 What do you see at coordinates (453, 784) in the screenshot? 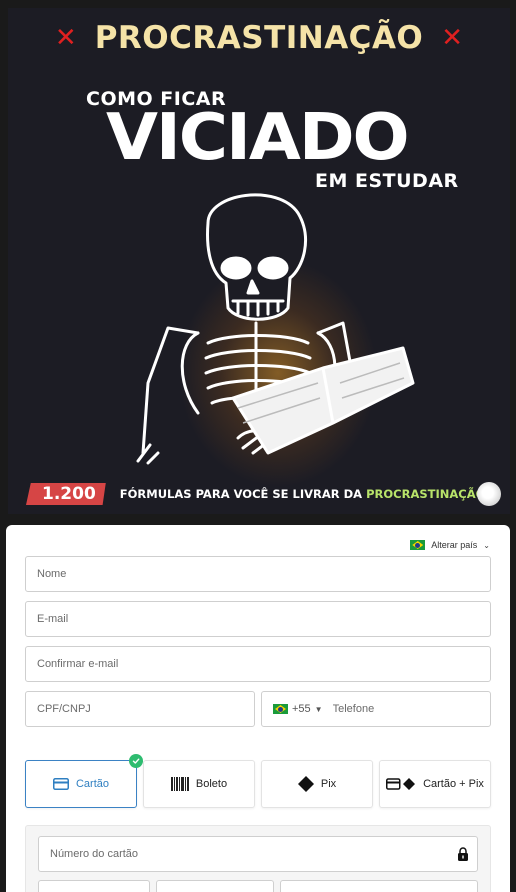
I see `payment-method-label: Cartão + Pix` at bounding box center [453, 784].